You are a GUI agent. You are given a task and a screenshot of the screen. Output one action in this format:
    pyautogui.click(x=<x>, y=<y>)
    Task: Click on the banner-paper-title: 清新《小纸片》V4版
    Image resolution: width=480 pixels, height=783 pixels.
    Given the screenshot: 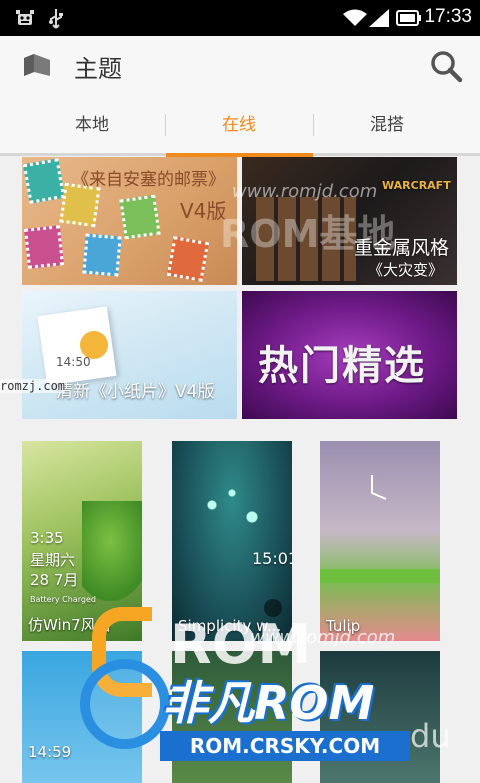 What is the action you would take?
    pyautogui.click(x=135, y=392)
    